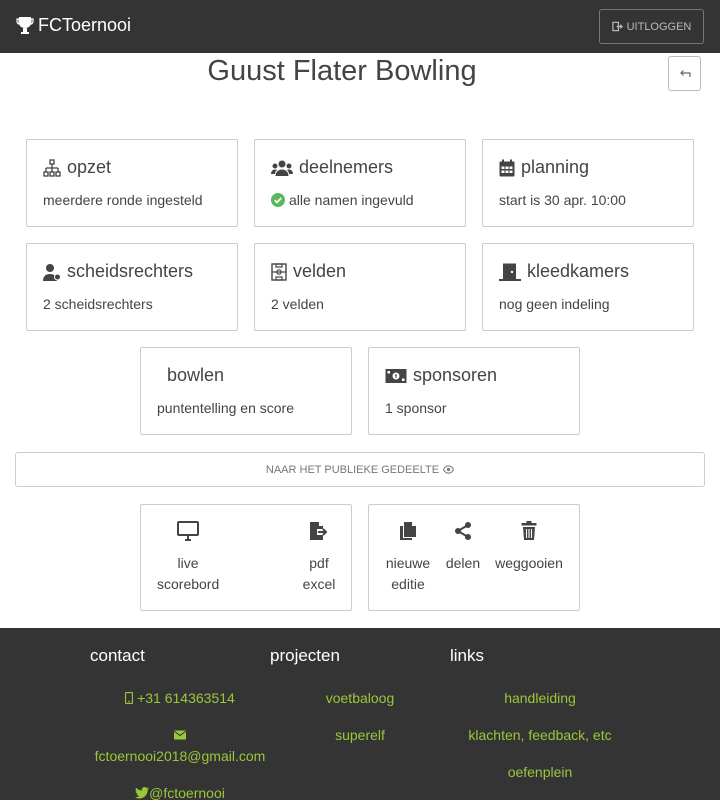 The height and width of the screenshot is (800, 720). What do you see at coordinates (449, 469) in the screenshot?
I see `eye-icon` at bounding box center [449, 469].